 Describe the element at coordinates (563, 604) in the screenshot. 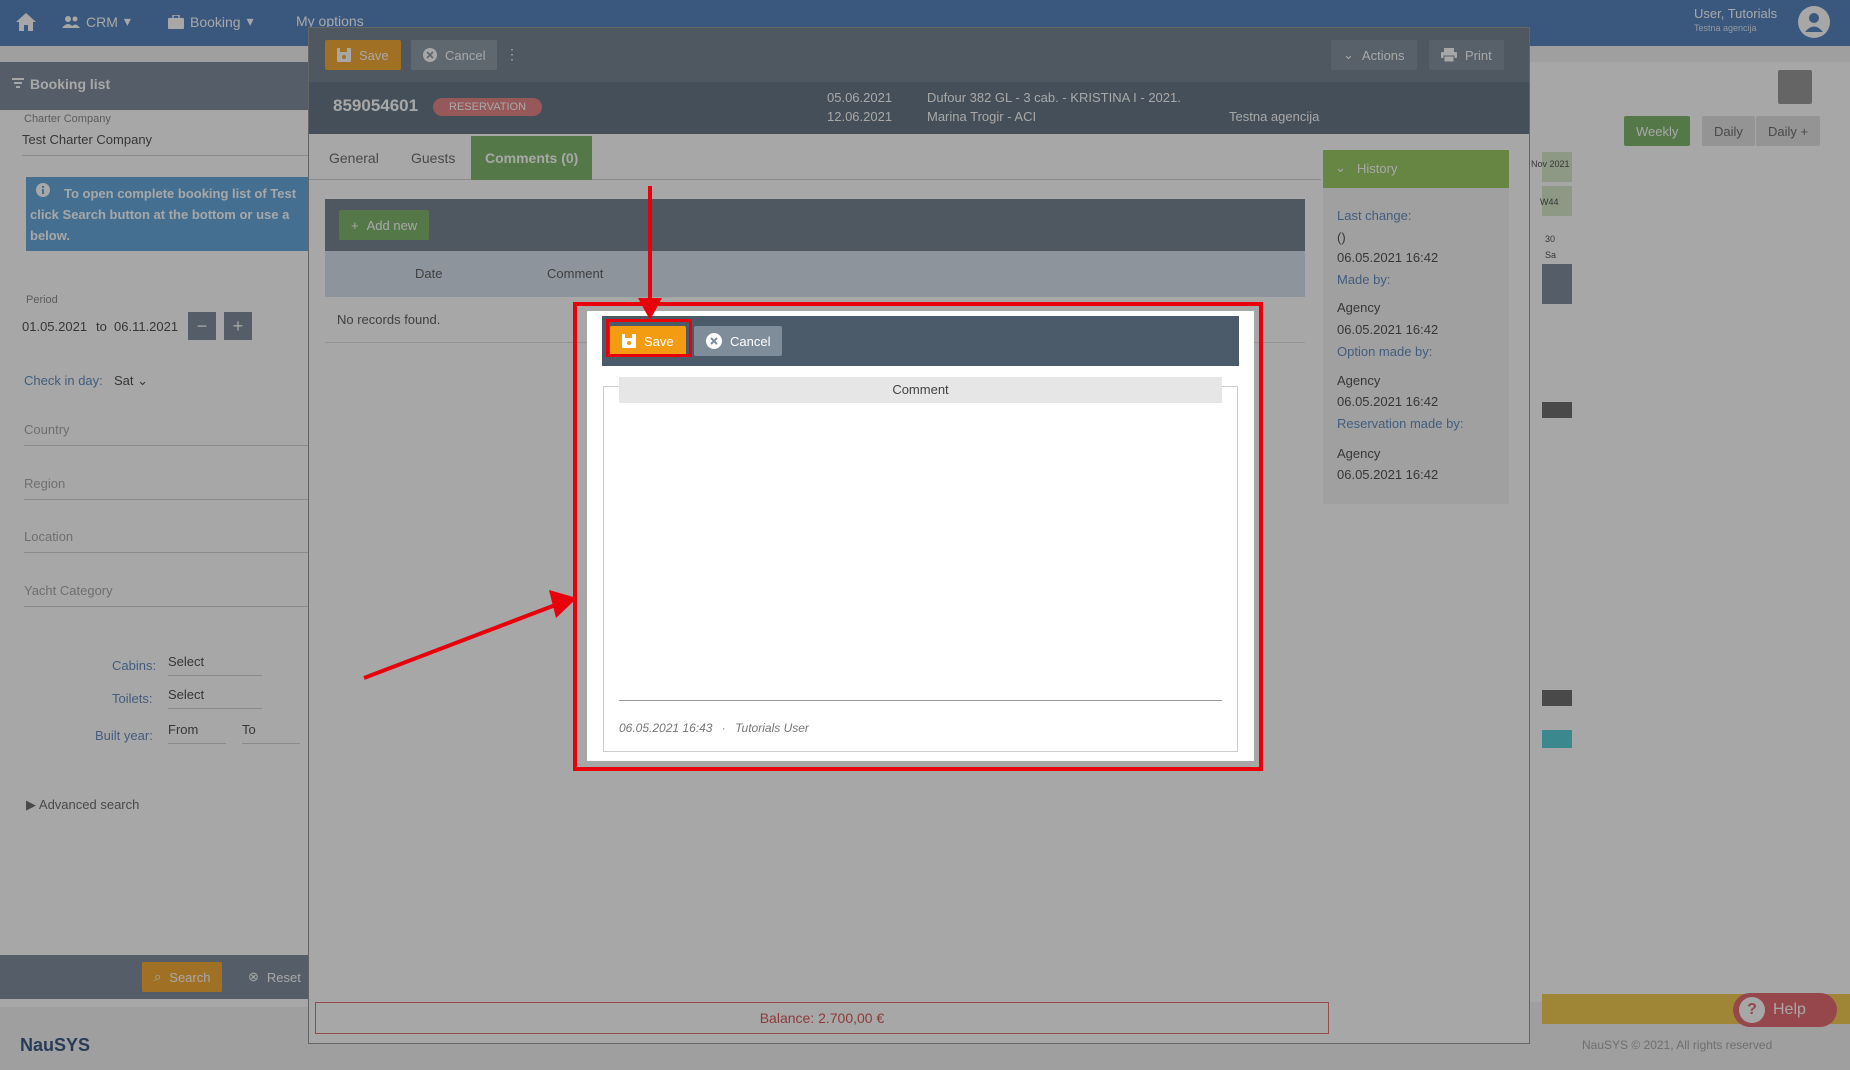

I see `arrow-diagonal-head` at that location.